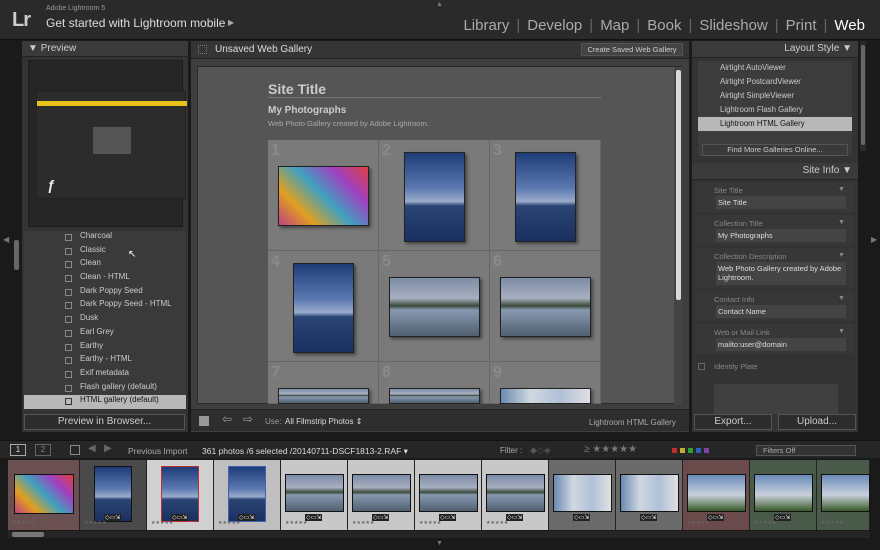  Describe the element at coordinates (105, 320) in the screenshot. I see `template-item: Dusk` at that location.